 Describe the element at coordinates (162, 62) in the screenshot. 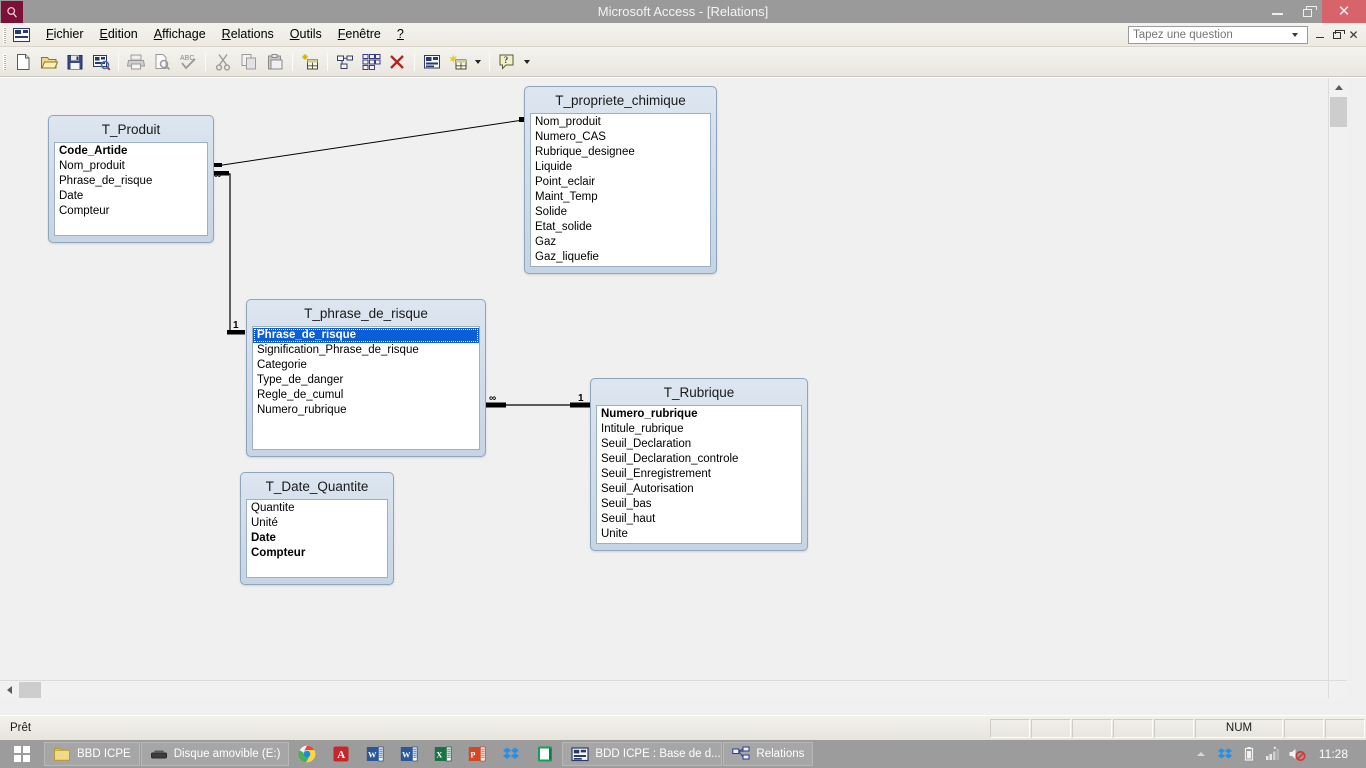

I see `print-preview-icon` at that location.